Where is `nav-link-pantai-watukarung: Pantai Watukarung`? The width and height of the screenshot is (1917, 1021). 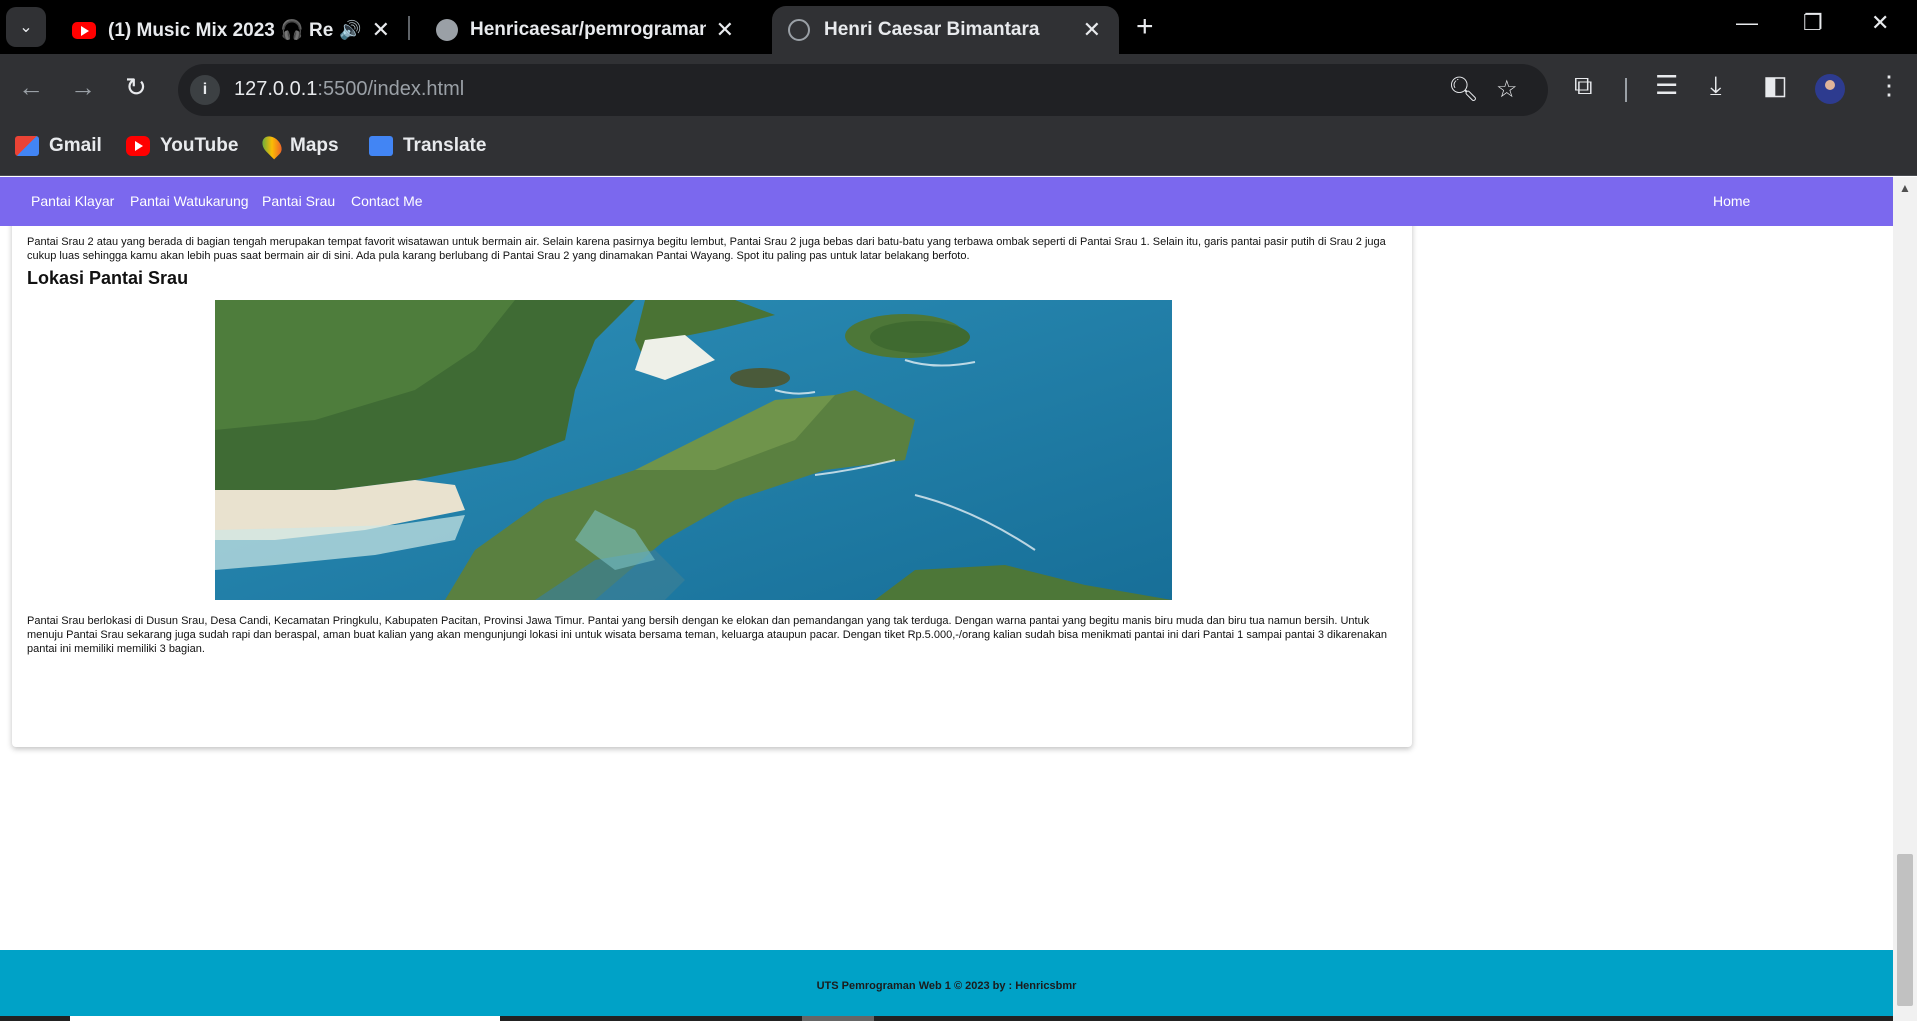
nav-link-pantai-watukarung: Pantai Watukarung is located at coordinates (189, 201).